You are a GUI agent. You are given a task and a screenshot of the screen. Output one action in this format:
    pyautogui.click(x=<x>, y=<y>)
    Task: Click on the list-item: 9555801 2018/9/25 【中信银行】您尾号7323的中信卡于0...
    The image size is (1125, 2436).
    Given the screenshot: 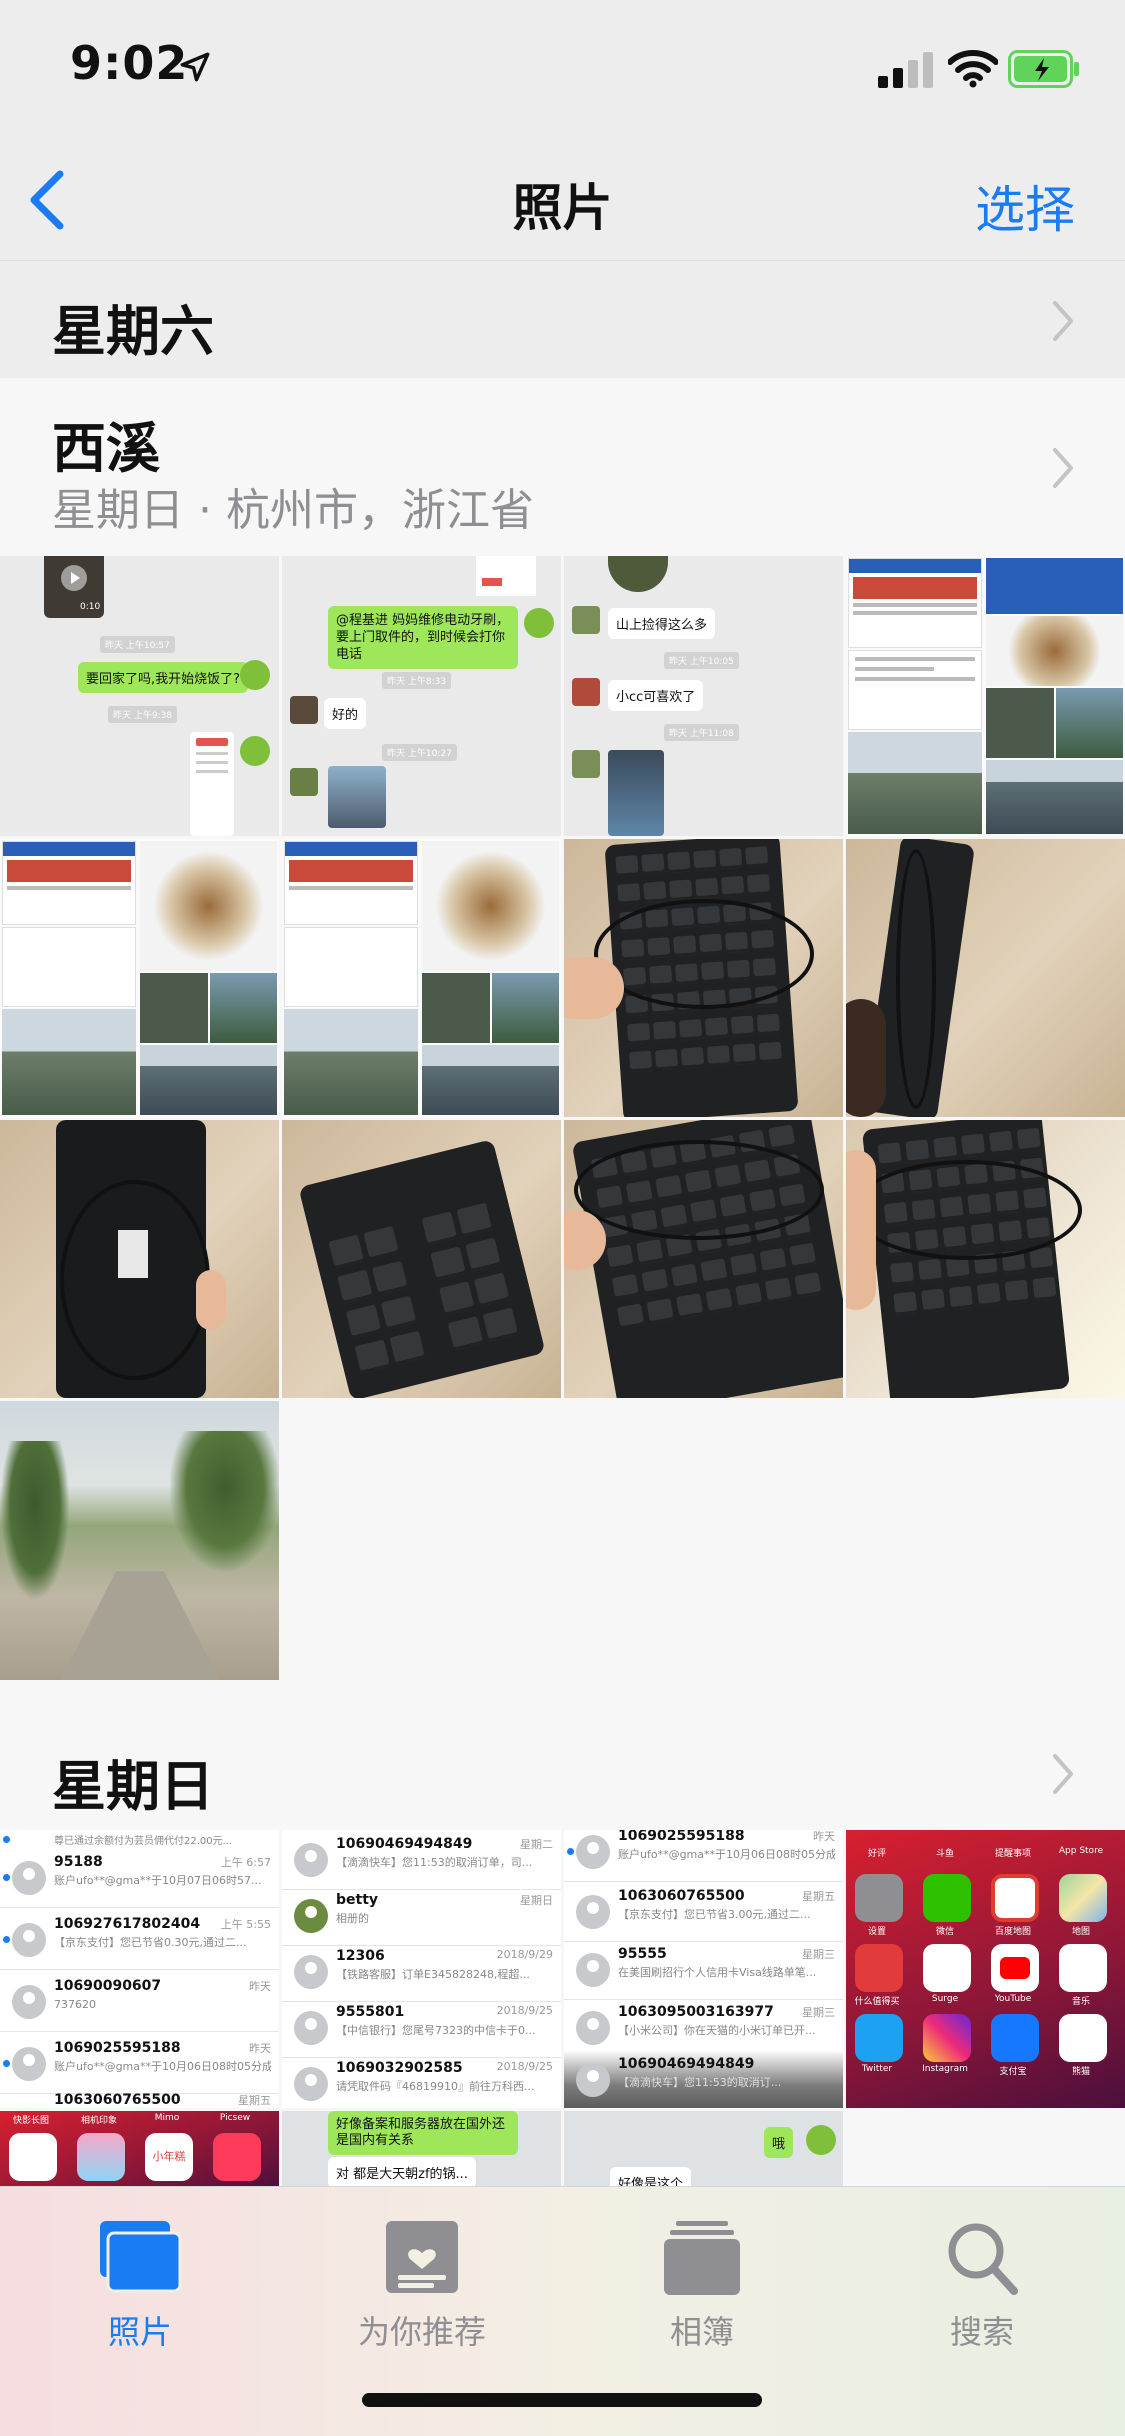 What is the action you would take?
    pyautogui.click(x=421, y=2028)
    